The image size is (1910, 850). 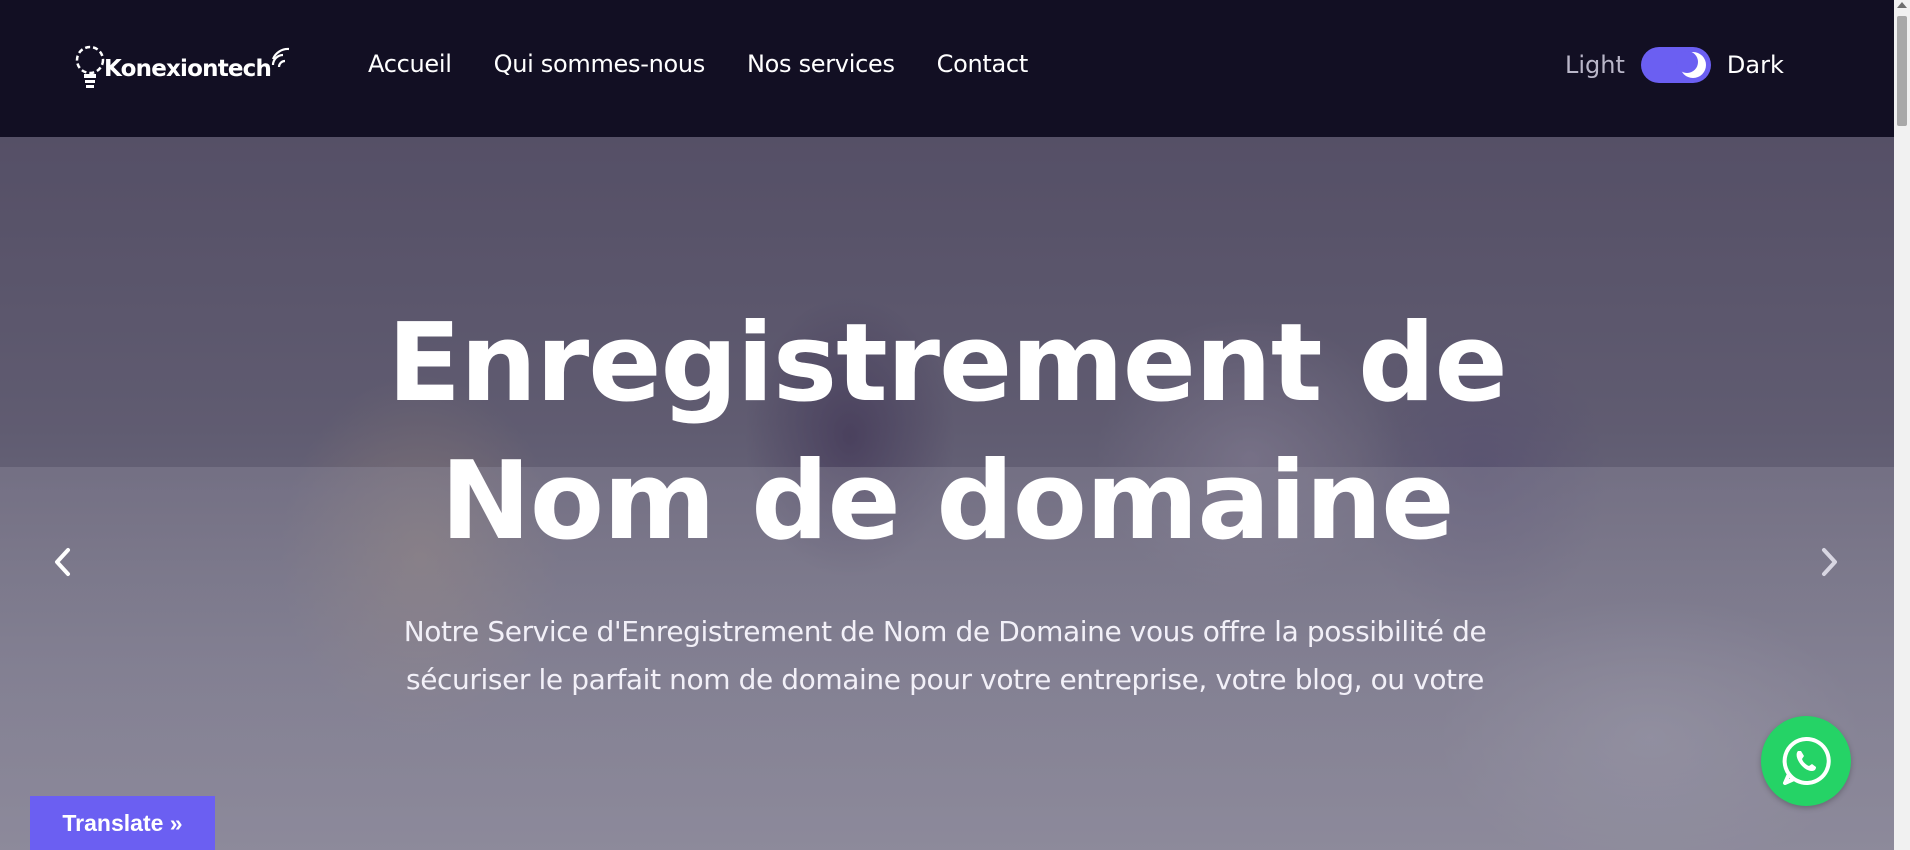 I want to click on whatsapp-icon, so click(x=1806, y=760).